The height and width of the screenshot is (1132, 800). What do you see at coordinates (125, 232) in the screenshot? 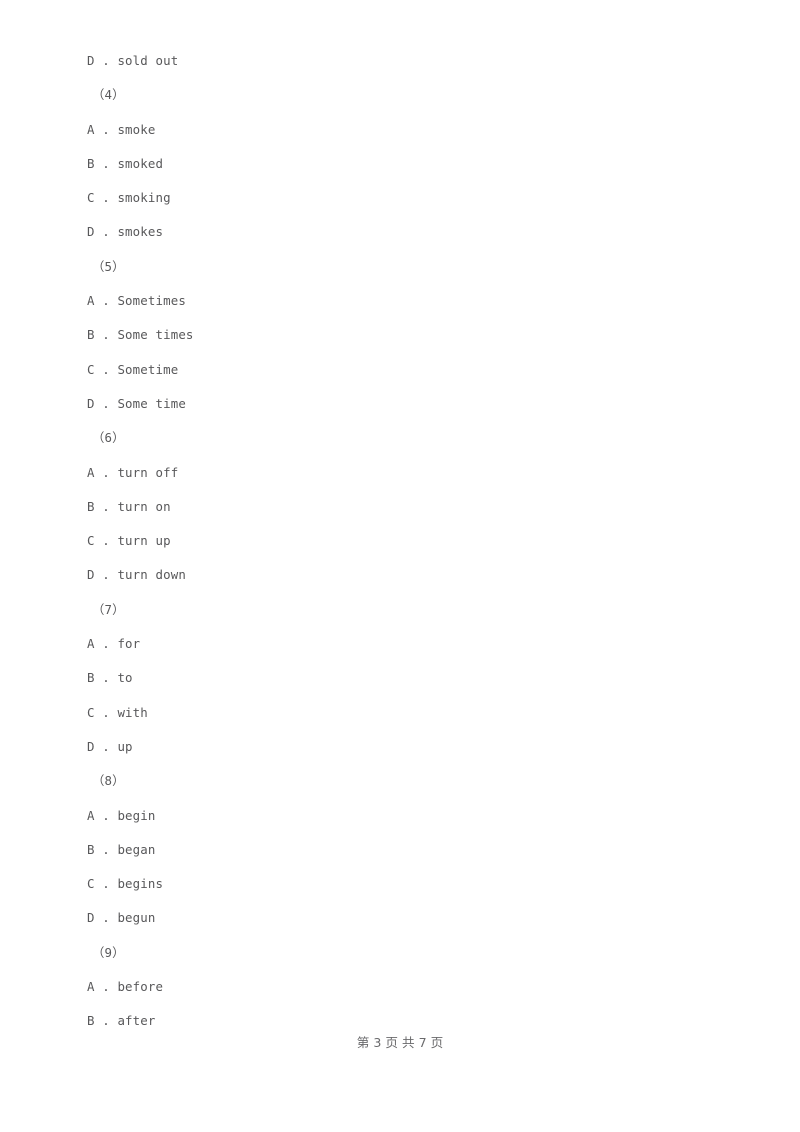
I see `answer-option: D . smokes` at bounding box center [125, 232].